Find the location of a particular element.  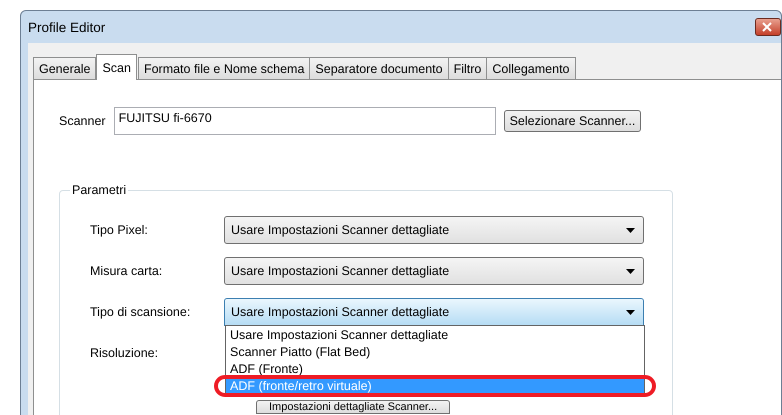

tab: Generale is located at coordinates (64, 68).